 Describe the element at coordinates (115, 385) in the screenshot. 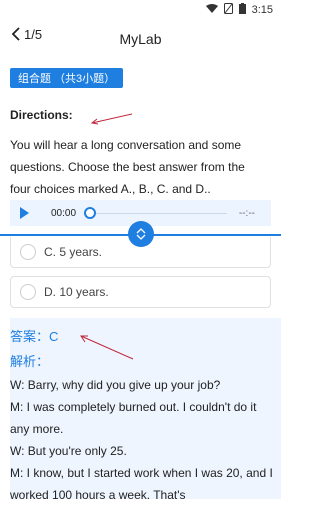

I see `transcript-line: W: Barry, why did you give up your job?` at that location.